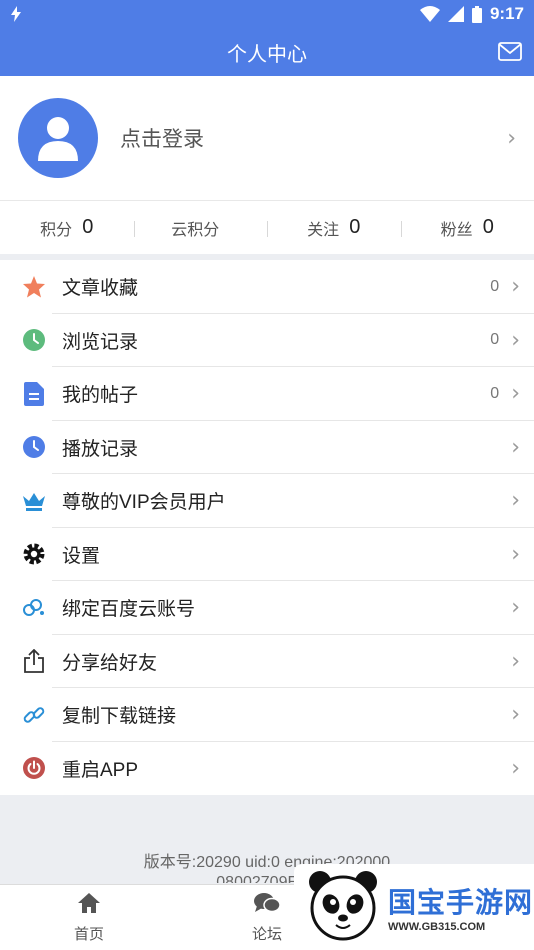 The width and height of the screenshot is (534, 950). Describe the element at coordinates (476, 14) in the screenshot. I see `battery-icon` at that location.